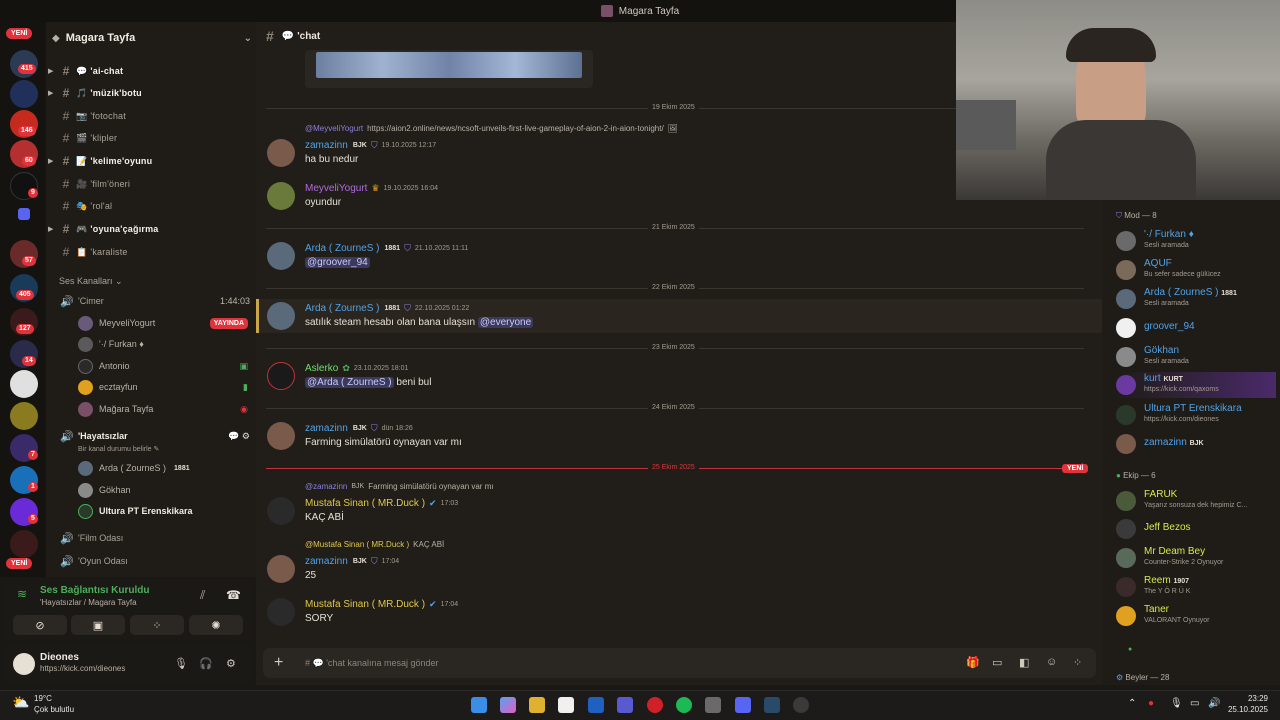 This screenshot has width=1280, height=720. I want to click on voice-user: Mağara Tayfa ◉, so click(163, 409).